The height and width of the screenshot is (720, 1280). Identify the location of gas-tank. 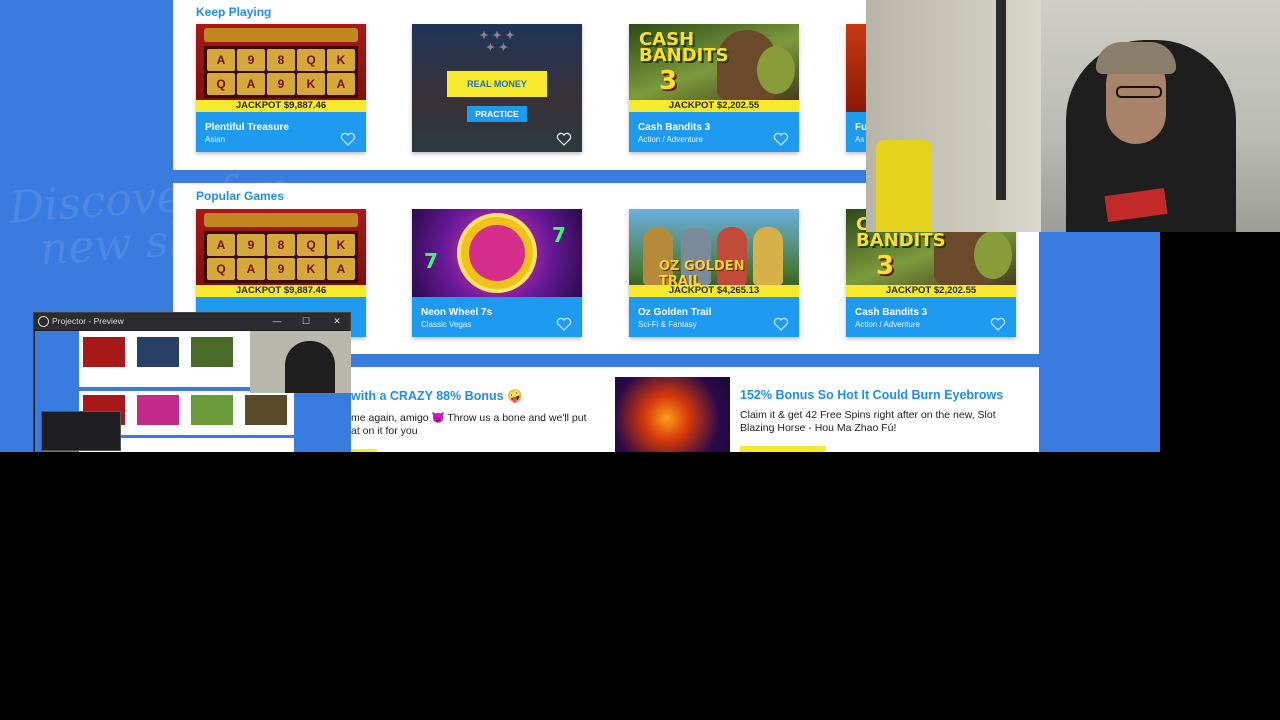
(904, 186).